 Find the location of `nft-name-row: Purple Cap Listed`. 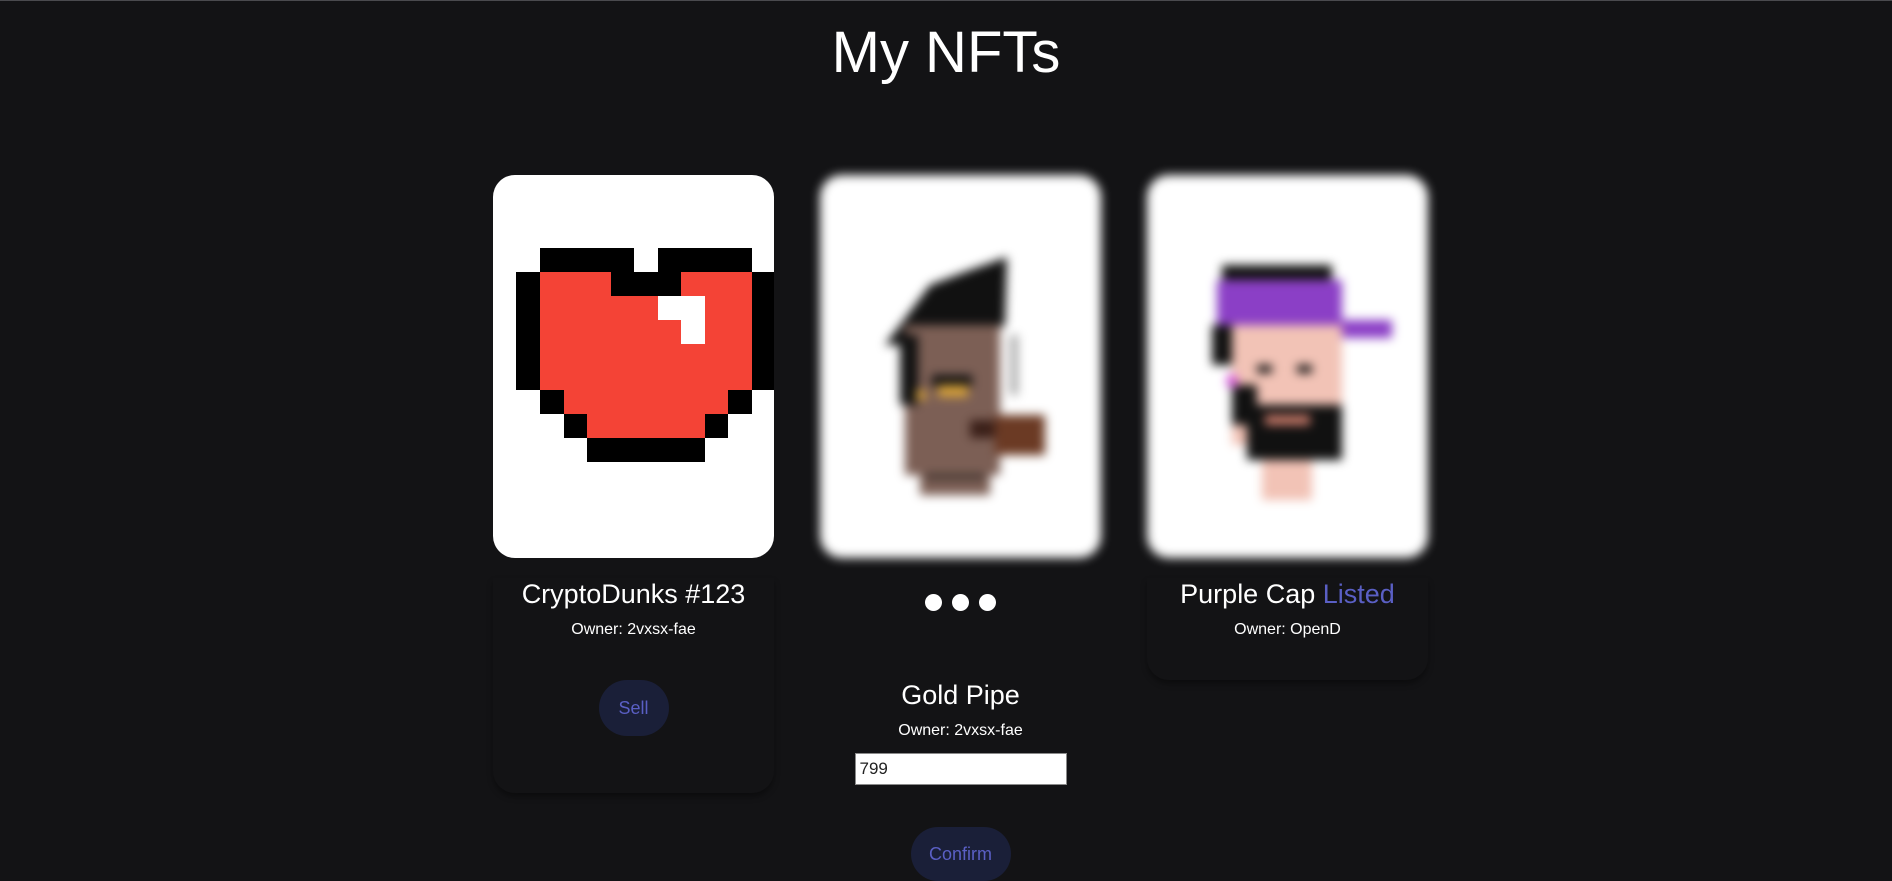

nft-name-row: Purple Cap Listed is located at coordinates (1287, 594).